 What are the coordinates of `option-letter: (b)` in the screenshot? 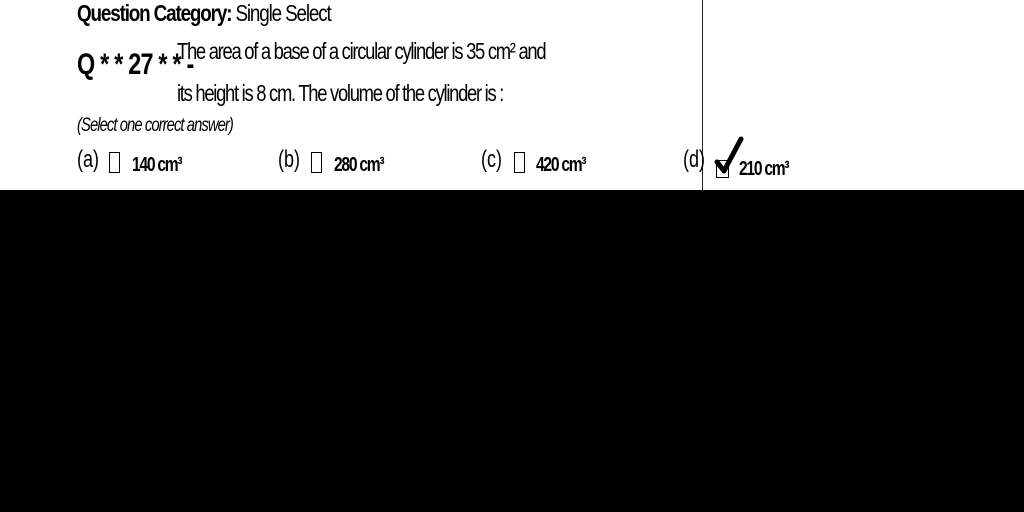 It's located at (289, 159).